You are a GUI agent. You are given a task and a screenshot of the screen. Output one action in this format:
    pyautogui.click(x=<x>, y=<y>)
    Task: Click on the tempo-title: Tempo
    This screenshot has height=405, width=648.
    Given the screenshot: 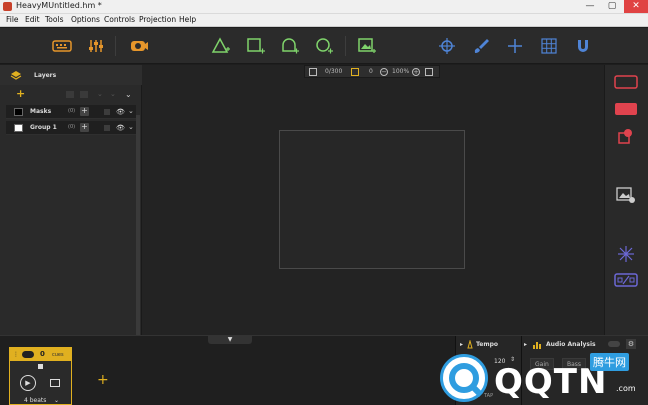 What is the action you would take?
    pyautogui.click(x=487, y=344)
    